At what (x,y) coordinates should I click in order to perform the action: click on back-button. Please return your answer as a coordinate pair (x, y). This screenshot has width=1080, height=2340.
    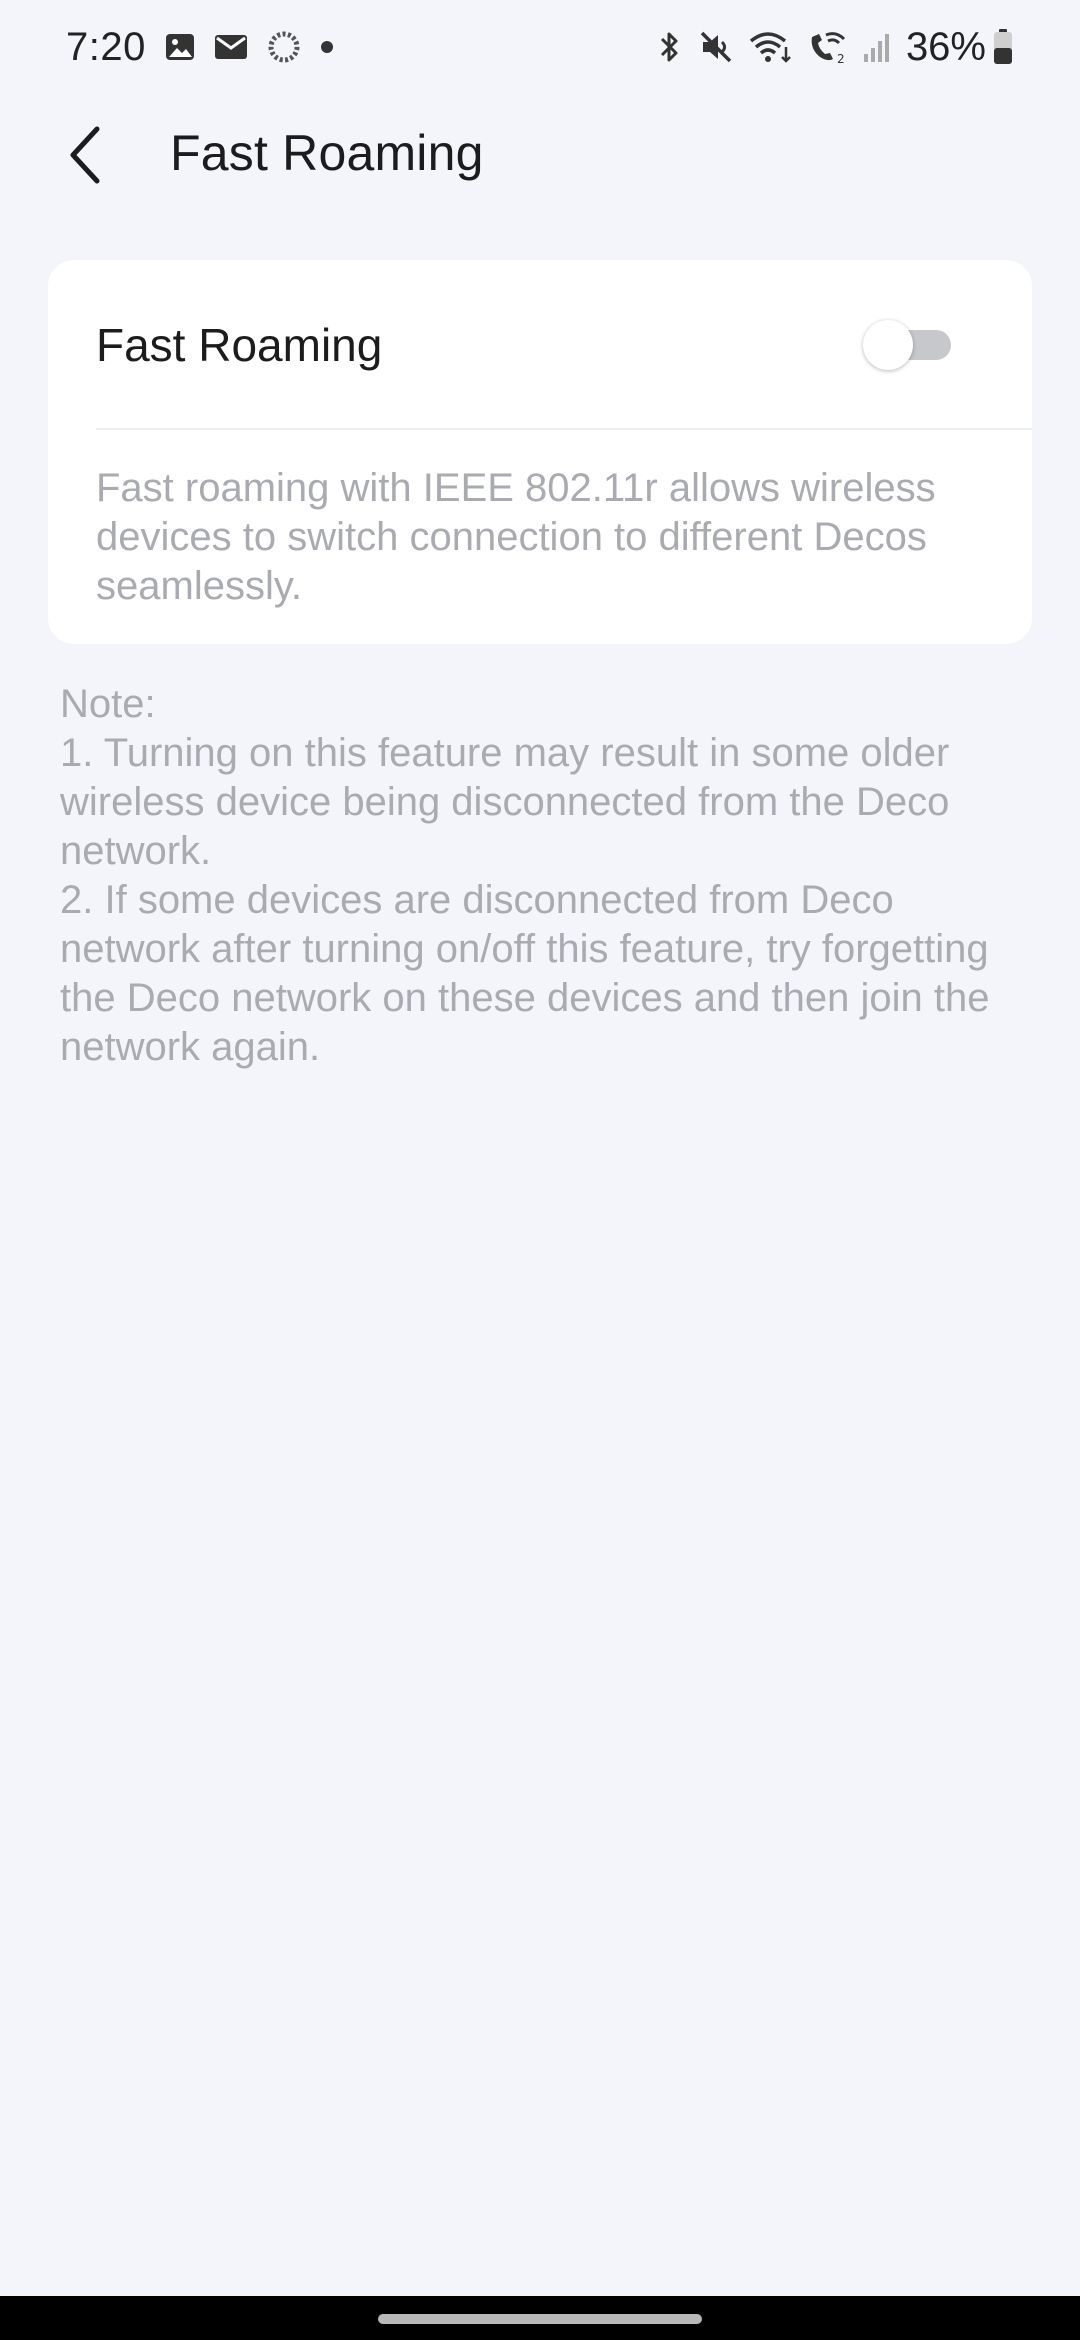
    Looking at the image, I should click on (85, 155).